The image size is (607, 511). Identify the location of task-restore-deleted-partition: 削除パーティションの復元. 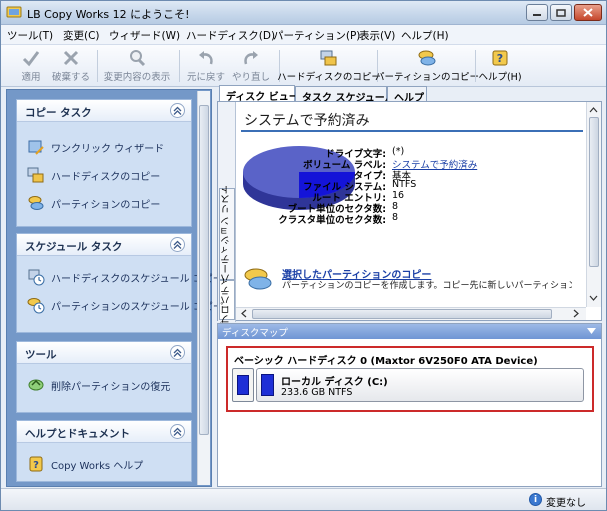
(98, 385).